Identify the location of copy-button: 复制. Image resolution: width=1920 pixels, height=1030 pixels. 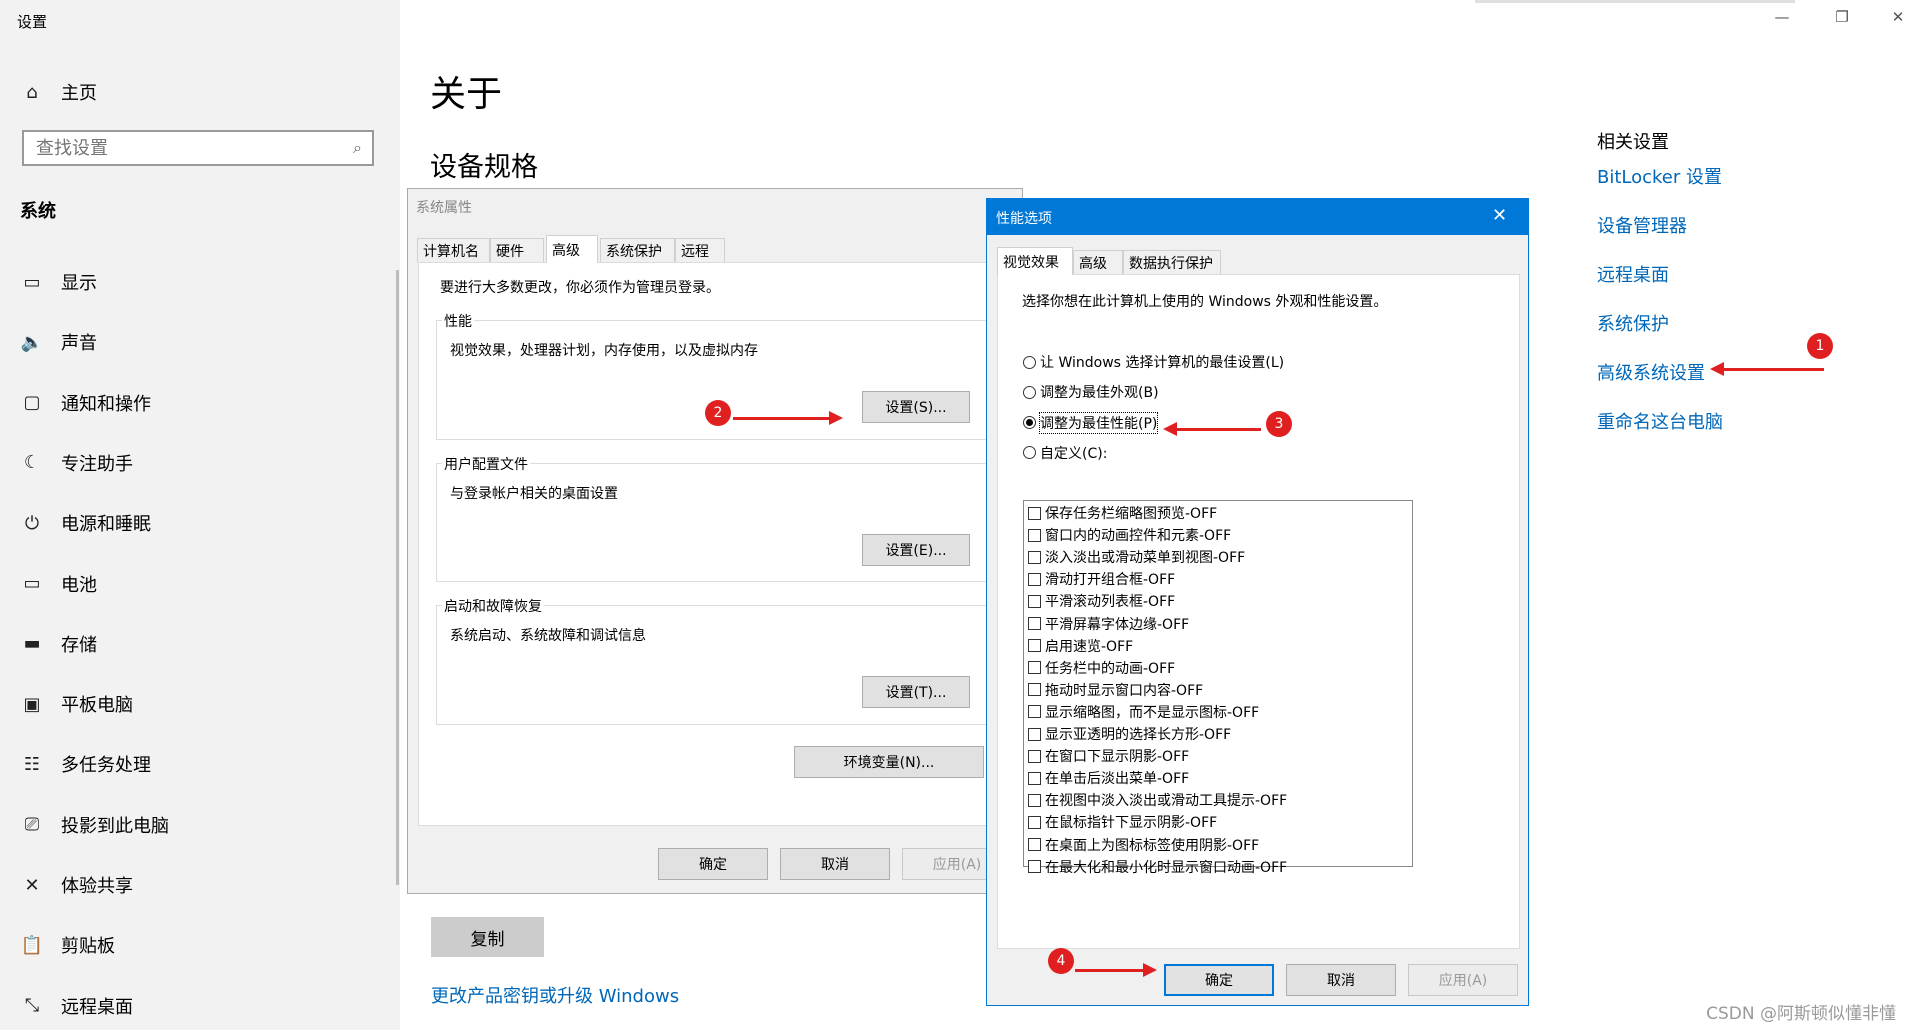
(487, 937).